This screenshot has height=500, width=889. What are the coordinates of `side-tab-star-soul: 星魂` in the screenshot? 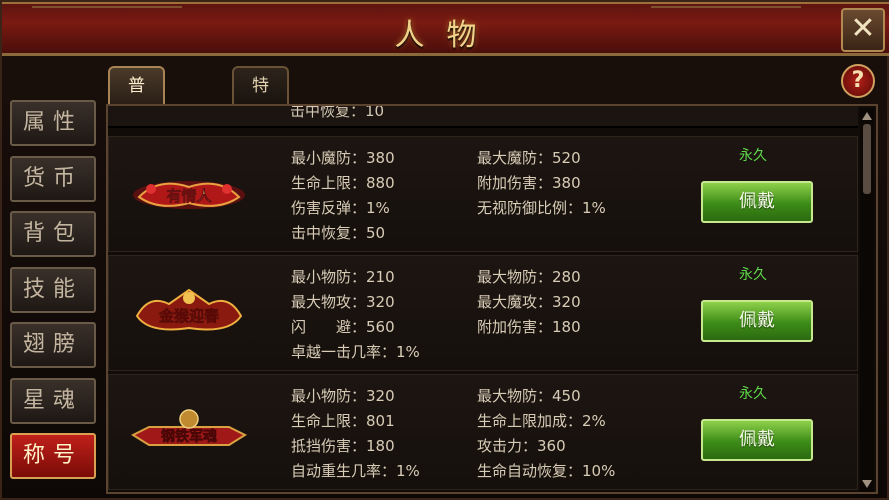 It's located at (53, 400).